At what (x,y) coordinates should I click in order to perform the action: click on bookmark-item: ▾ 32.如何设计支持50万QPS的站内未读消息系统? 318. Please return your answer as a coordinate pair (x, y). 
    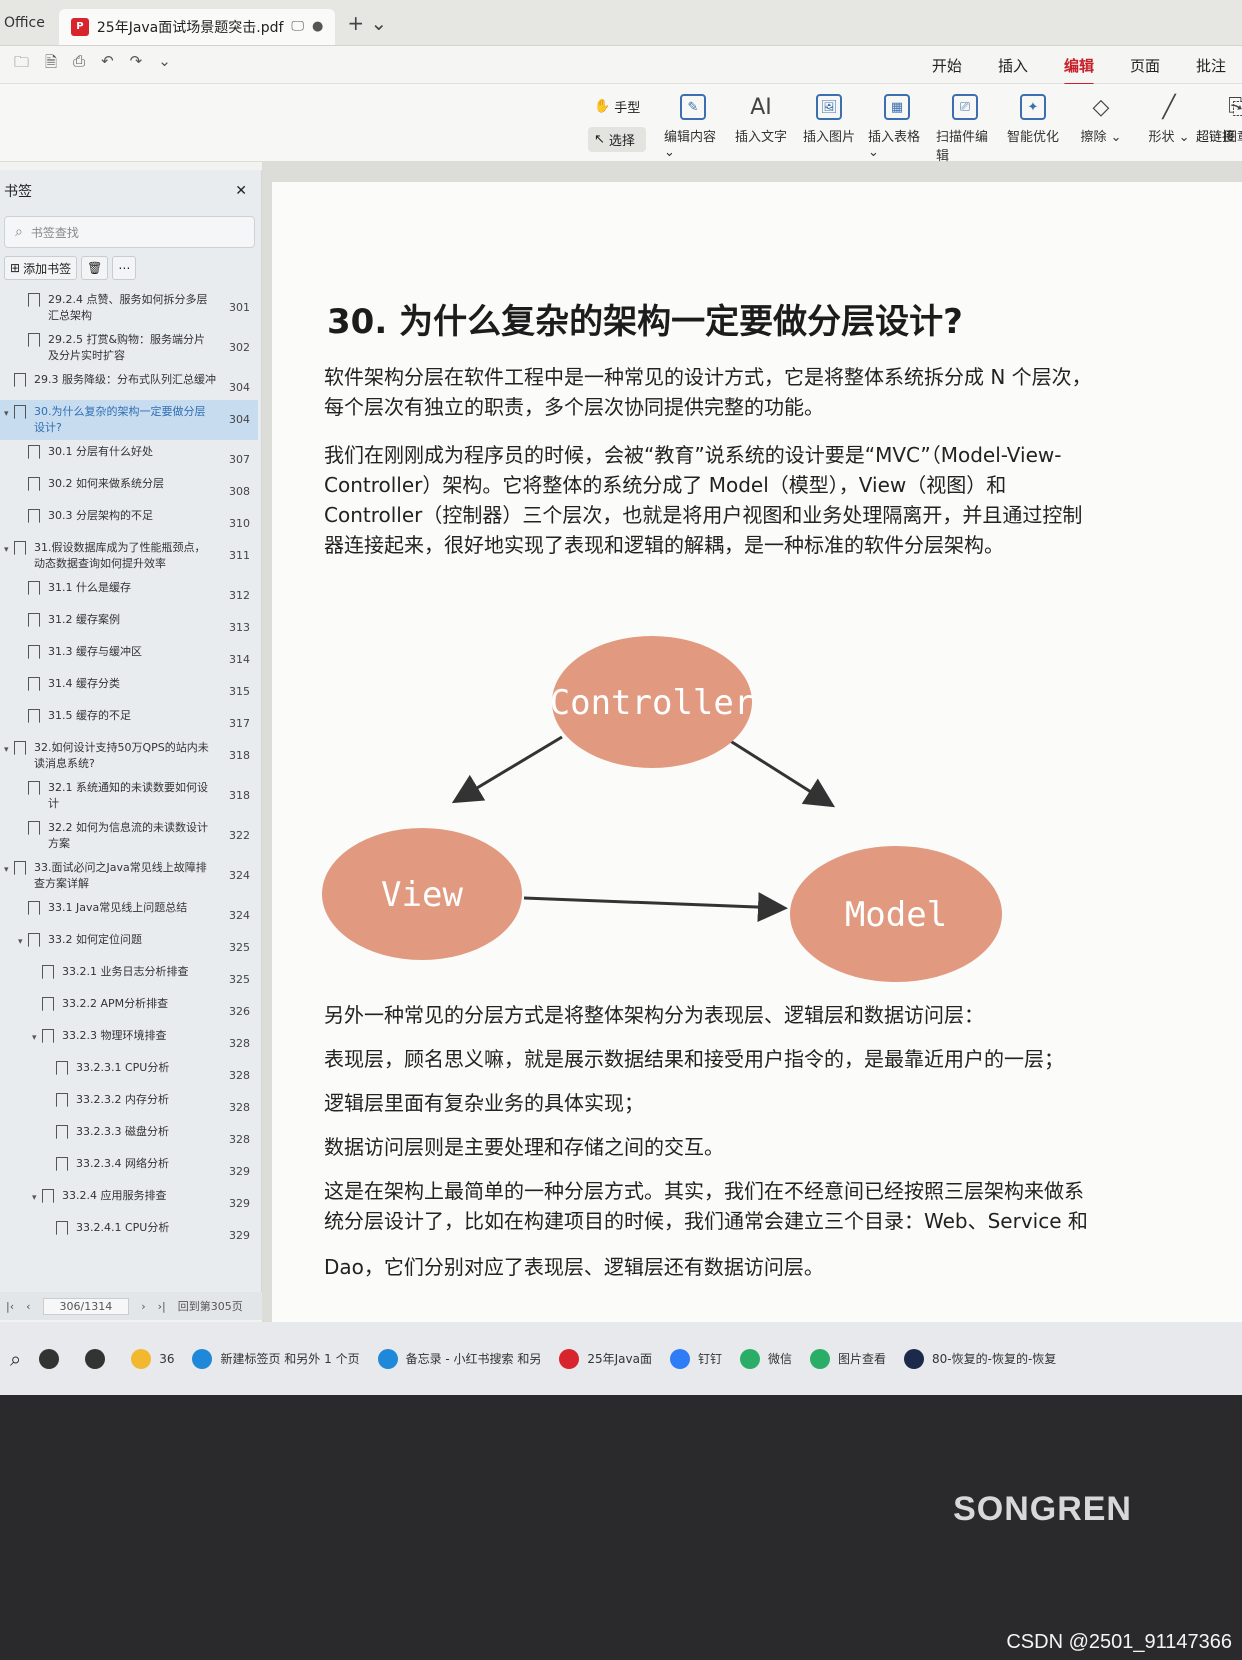
    Looking at the image, I should click on (129, 756).